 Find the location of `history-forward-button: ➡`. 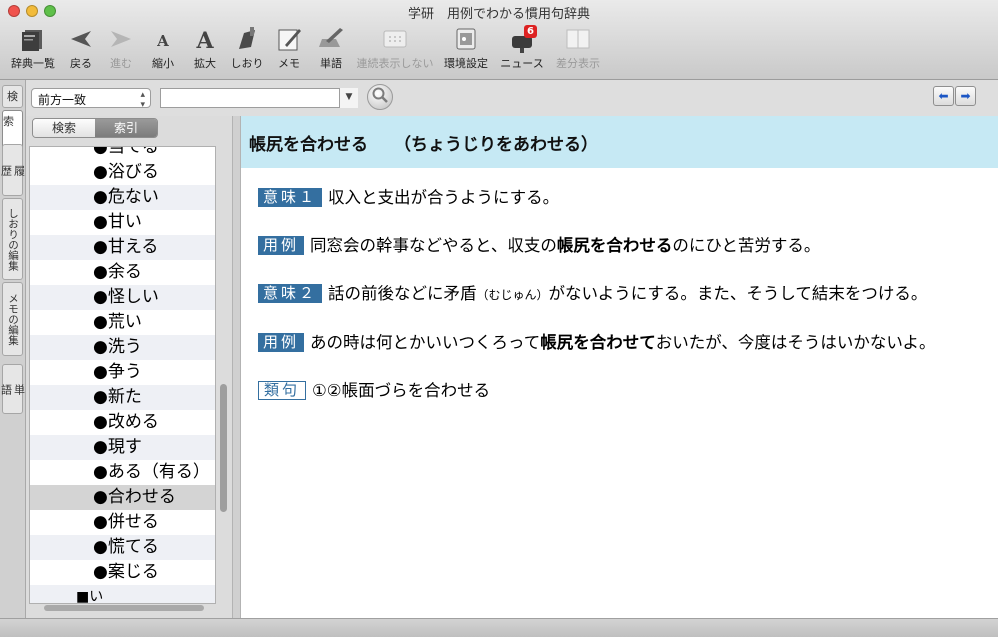

history-forward-button: ➡ is located at coordinates (965, 96).